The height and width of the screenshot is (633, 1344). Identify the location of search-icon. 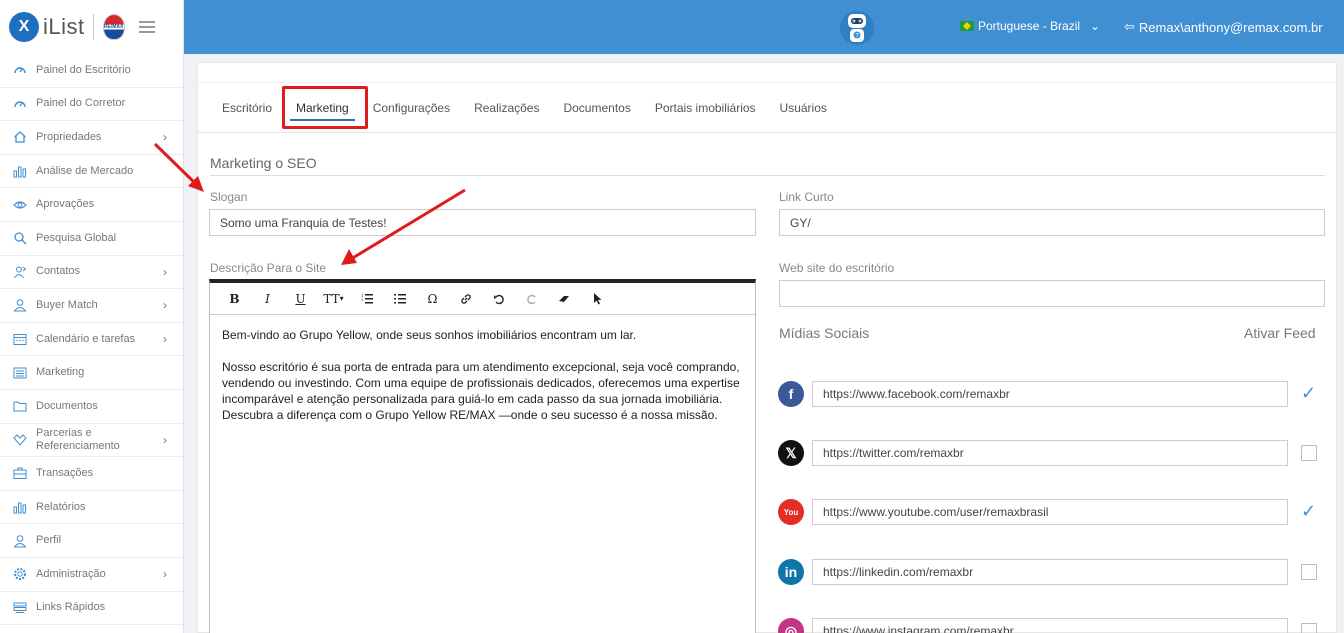
(20, 238).